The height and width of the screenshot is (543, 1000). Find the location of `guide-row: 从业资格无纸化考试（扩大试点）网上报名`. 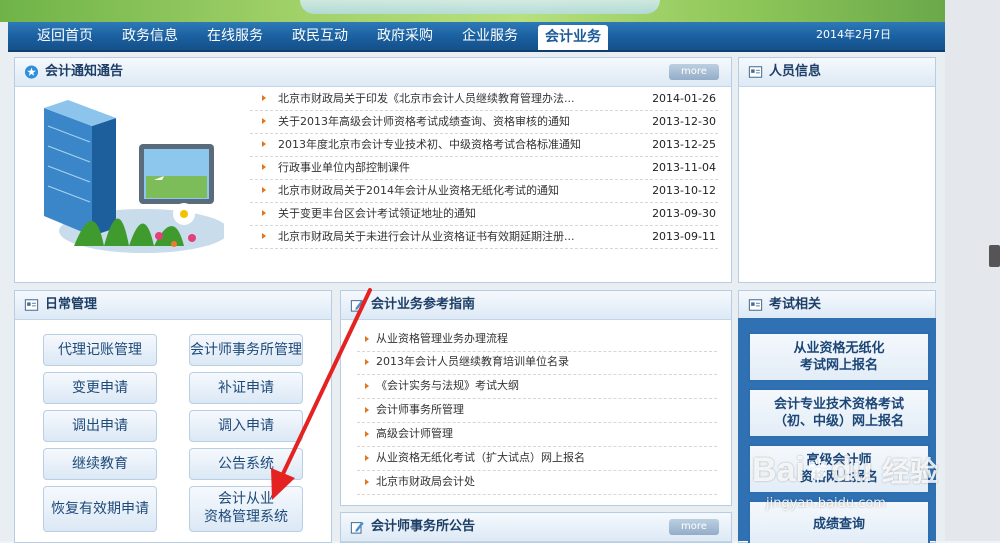

guide-row: 从业资格无纸化考试（扩大试点）网上报名 is located at coordinates (537, 458).